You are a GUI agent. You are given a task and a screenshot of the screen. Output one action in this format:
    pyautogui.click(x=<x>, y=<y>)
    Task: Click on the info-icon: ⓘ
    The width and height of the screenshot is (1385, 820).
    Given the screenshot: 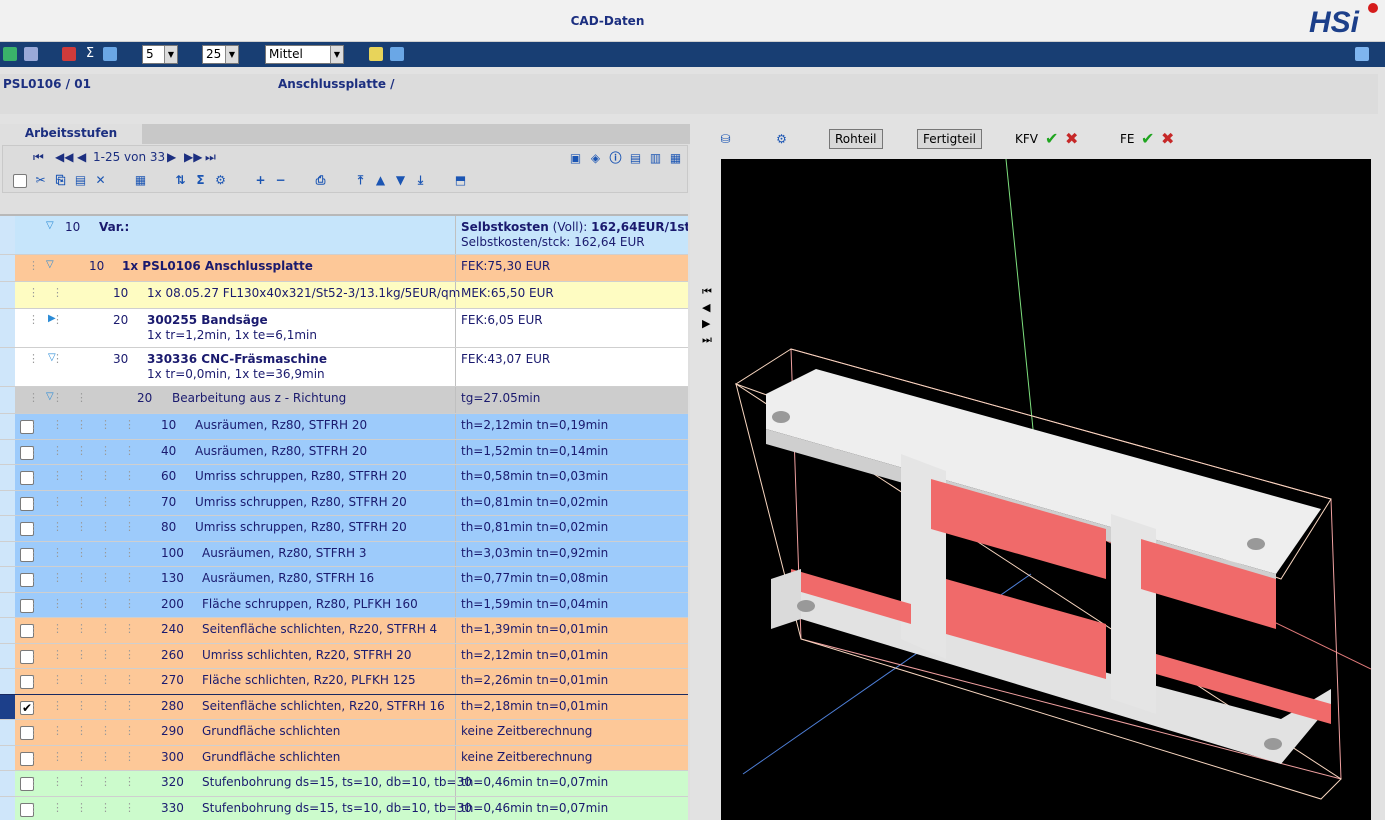 What is the action you would take?
    pyautogui.click(x=615, y=158)
    